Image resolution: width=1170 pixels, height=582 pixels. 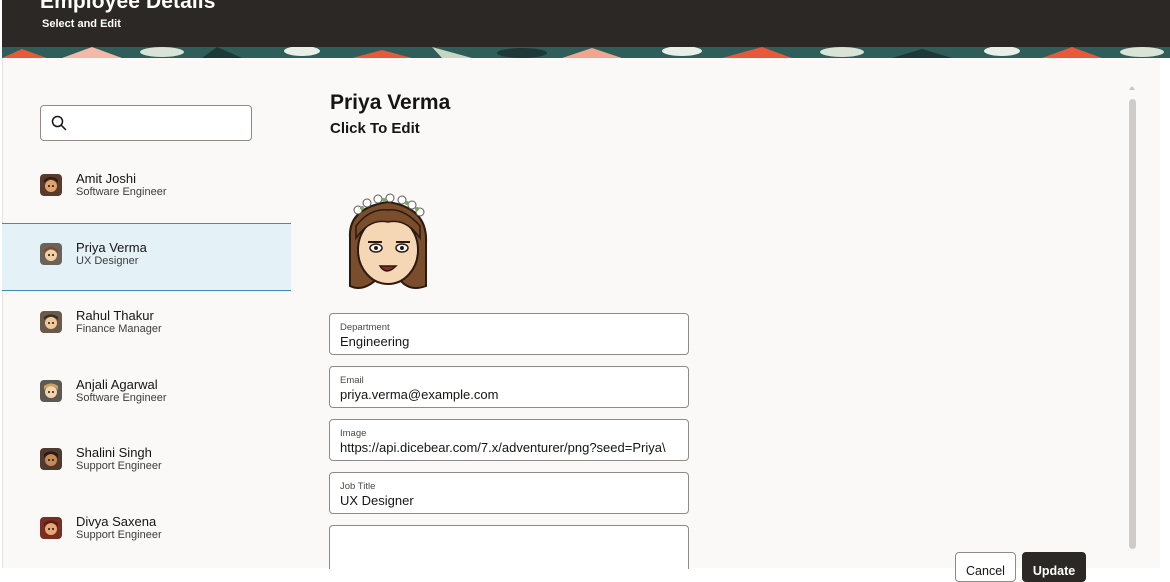 I want to click on list-item: Amit Joshi Software Engineer, so click(x=146, y=188).